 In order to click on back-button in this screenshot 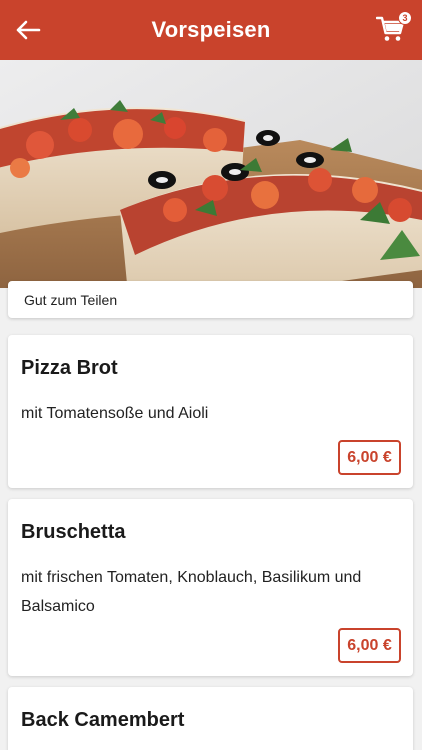, I will do `click(28, 30)`.